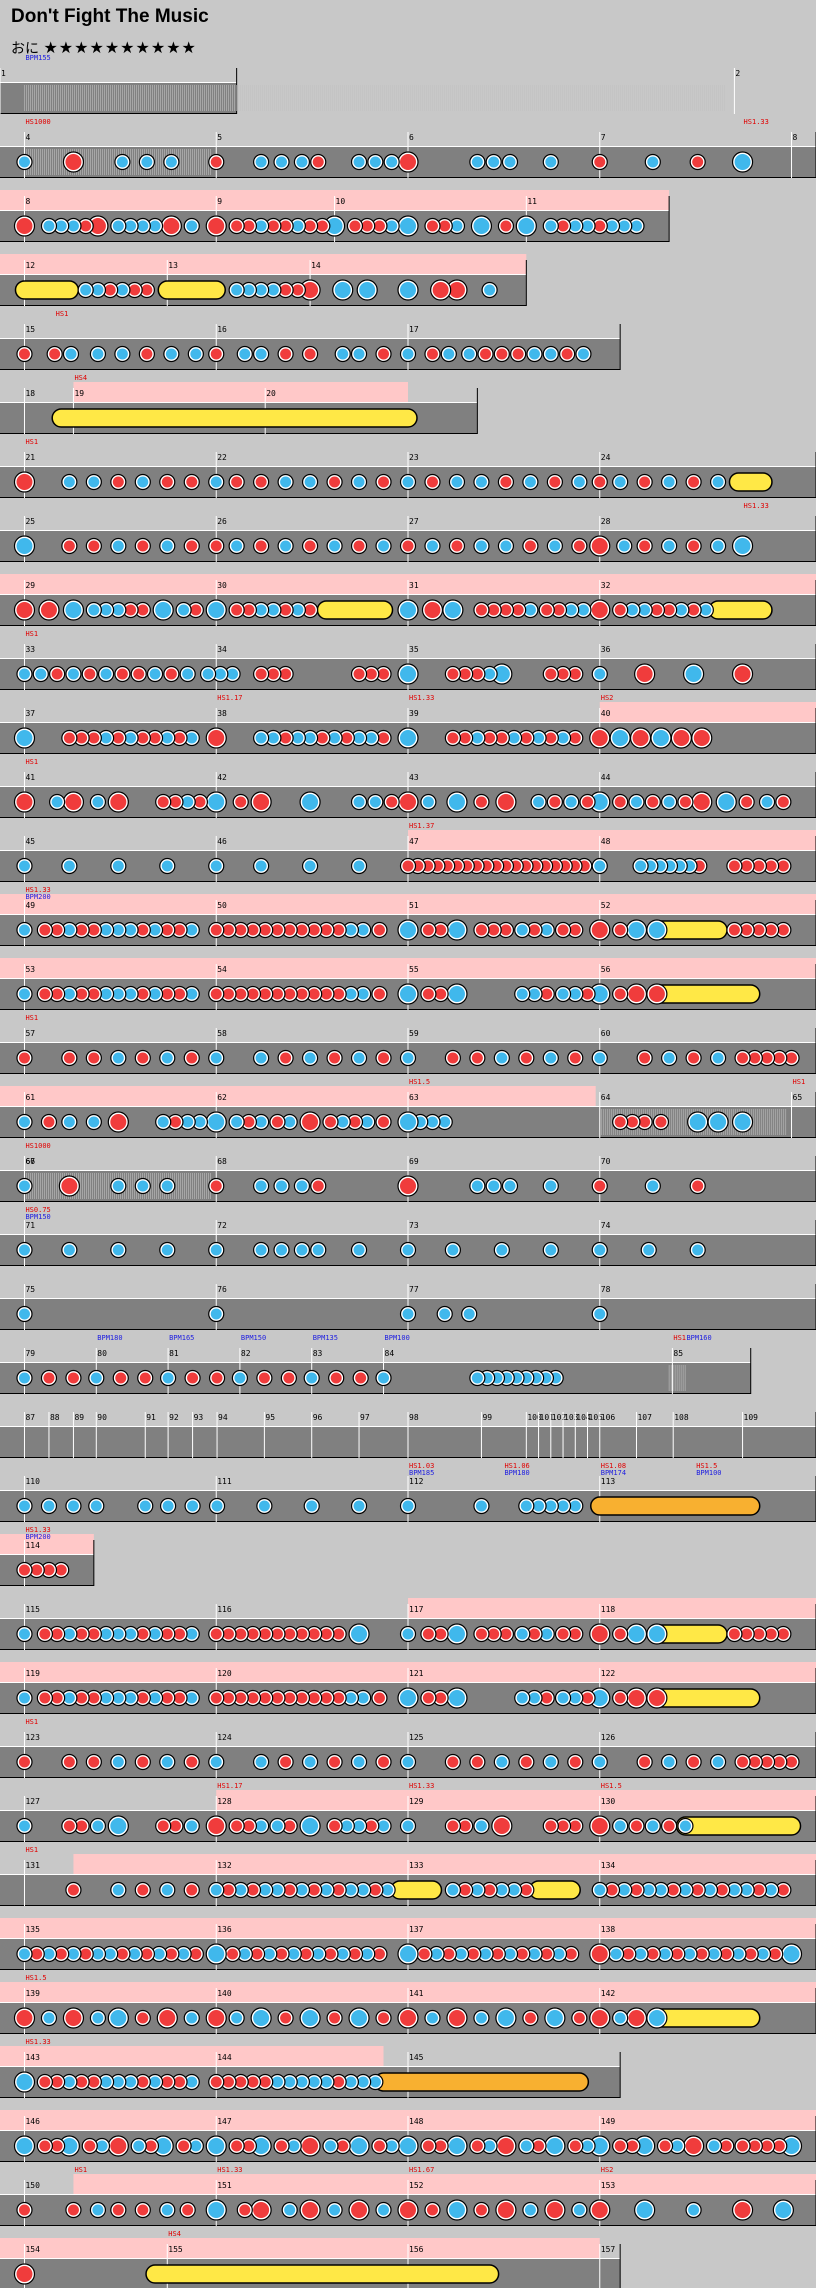  Describe the element at coordinates (32, 2185) in the screenshot. I see `measure-number: 150` at that location.